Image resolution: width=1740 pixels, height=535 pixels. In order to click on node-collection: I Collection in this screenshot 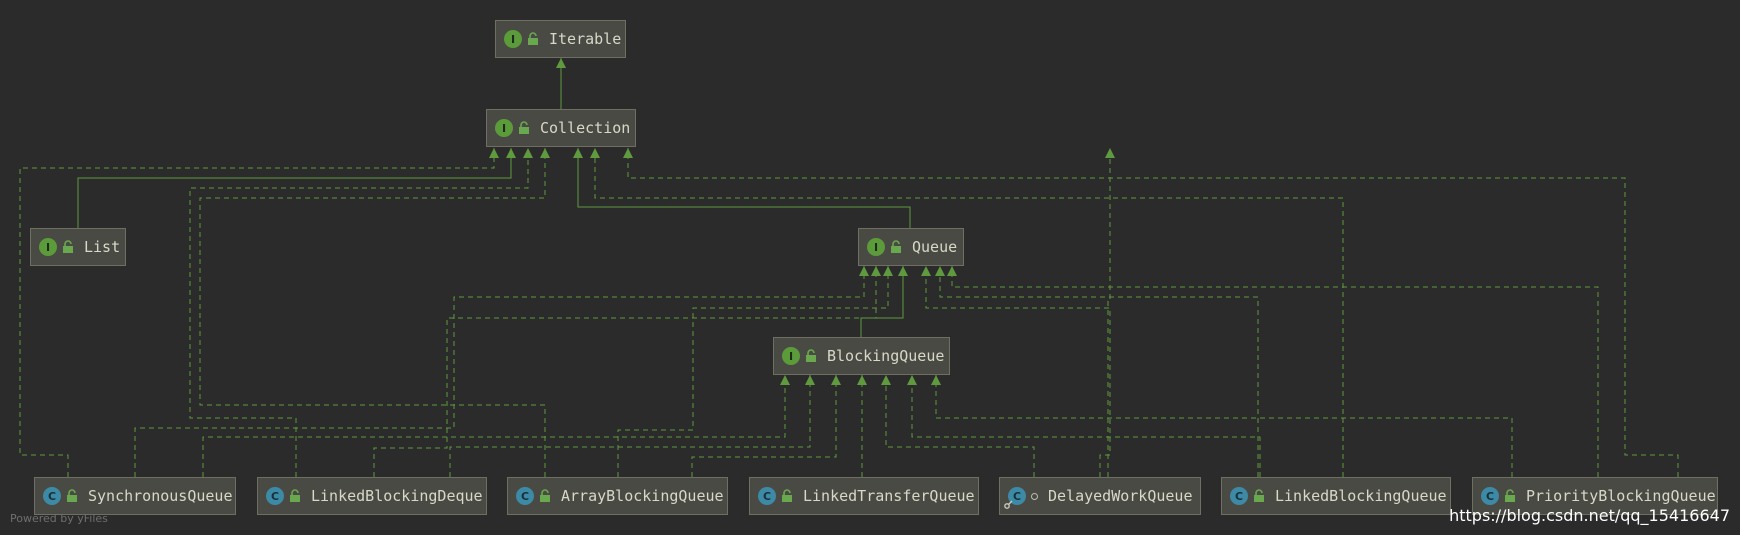, I will do `click(561, 128)`.